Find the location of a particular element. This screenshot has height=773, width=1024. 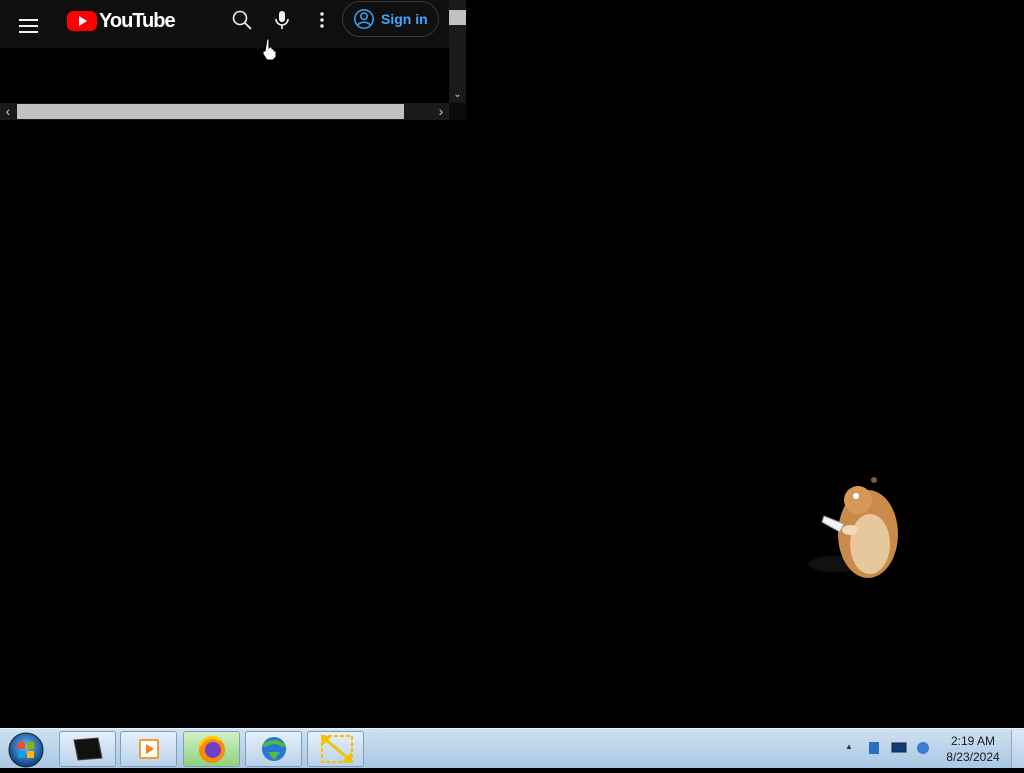

network-tray-icon is located at coordinates (874, 748).